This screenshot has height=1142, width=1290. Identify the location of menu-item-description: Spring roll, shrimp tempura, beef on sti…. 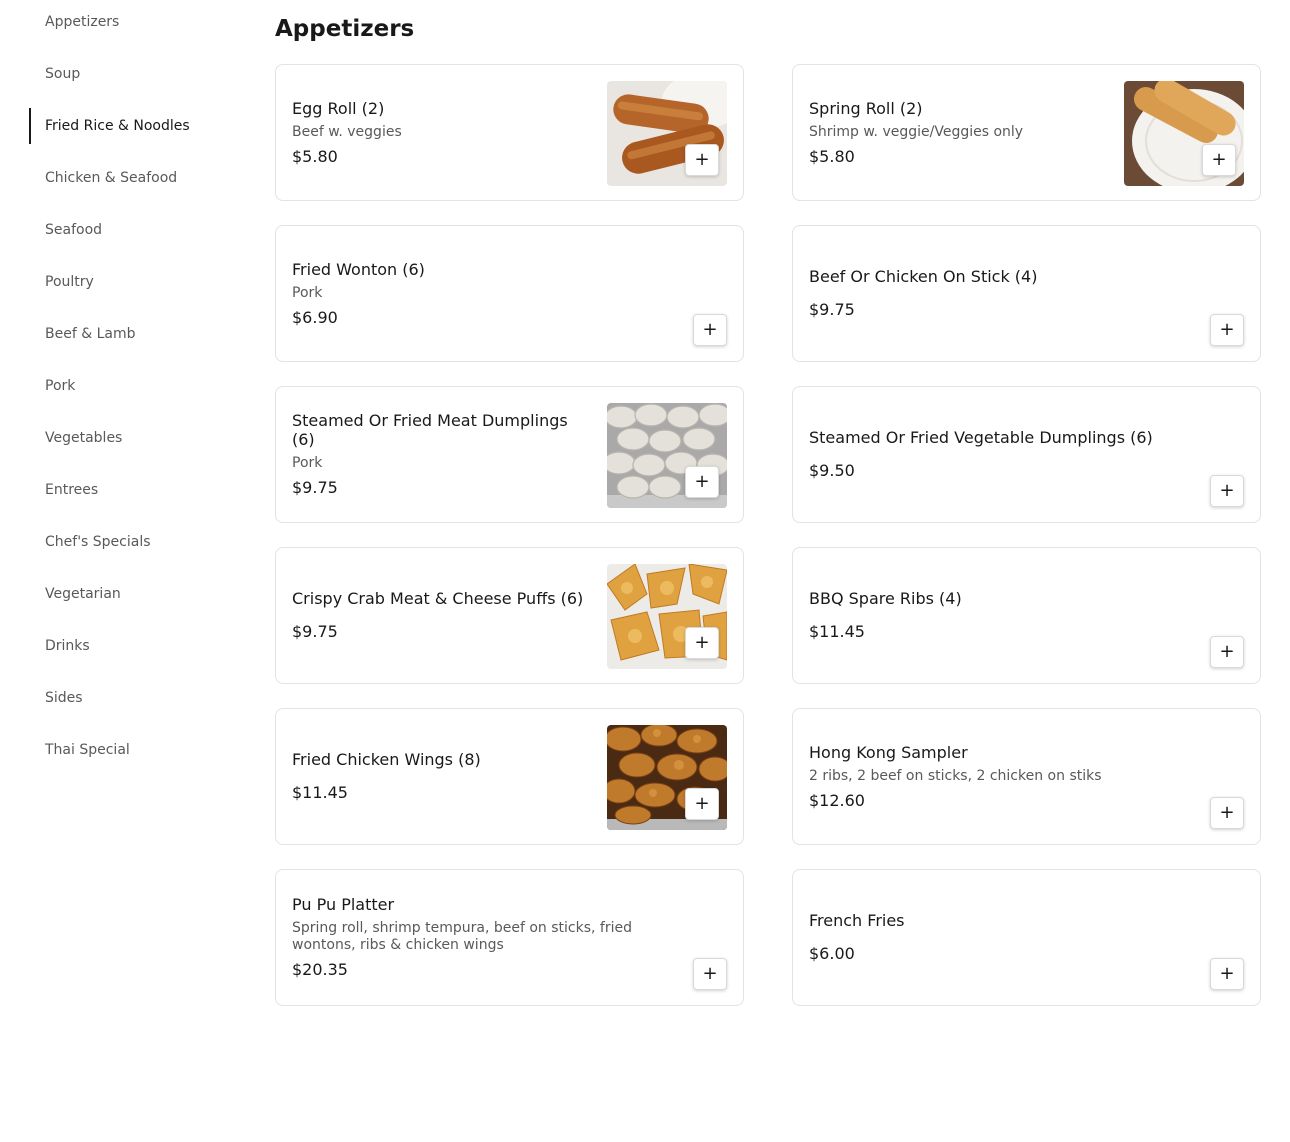
(462, 936).